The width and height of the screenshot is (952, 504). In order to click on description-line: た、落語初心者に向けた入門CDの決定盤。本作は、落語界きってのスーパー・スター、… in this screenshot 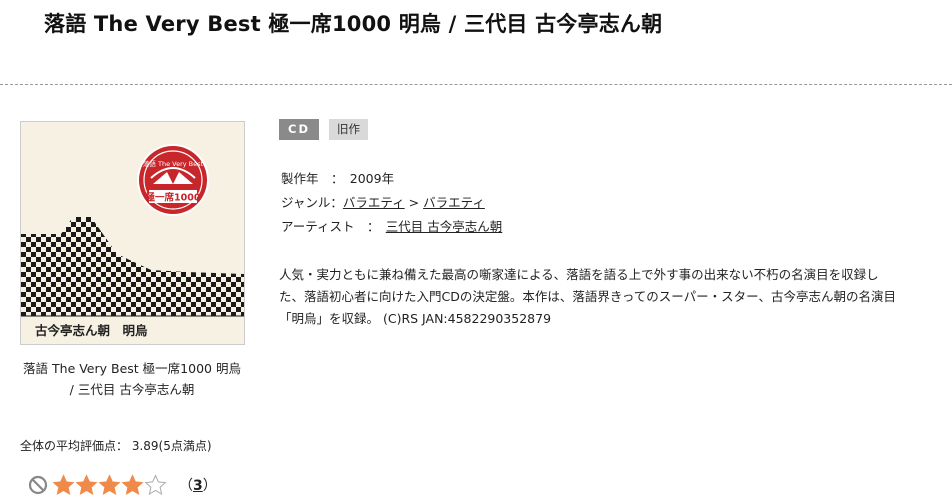, I will do `click(587, 296)`.